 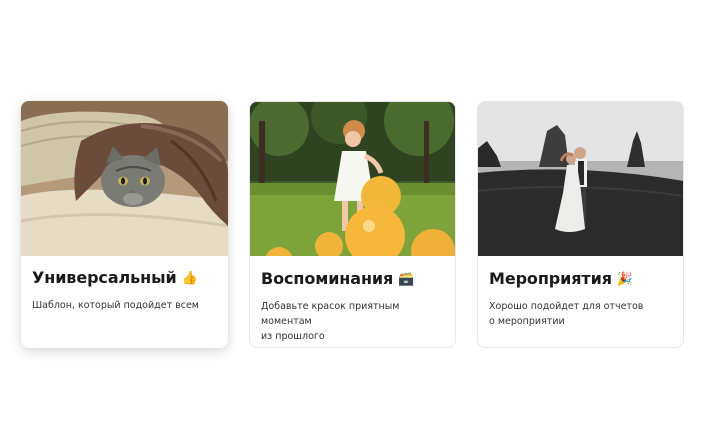 I want to click on template-title: Мероприятия 🎉, so click(x=561, y=278).